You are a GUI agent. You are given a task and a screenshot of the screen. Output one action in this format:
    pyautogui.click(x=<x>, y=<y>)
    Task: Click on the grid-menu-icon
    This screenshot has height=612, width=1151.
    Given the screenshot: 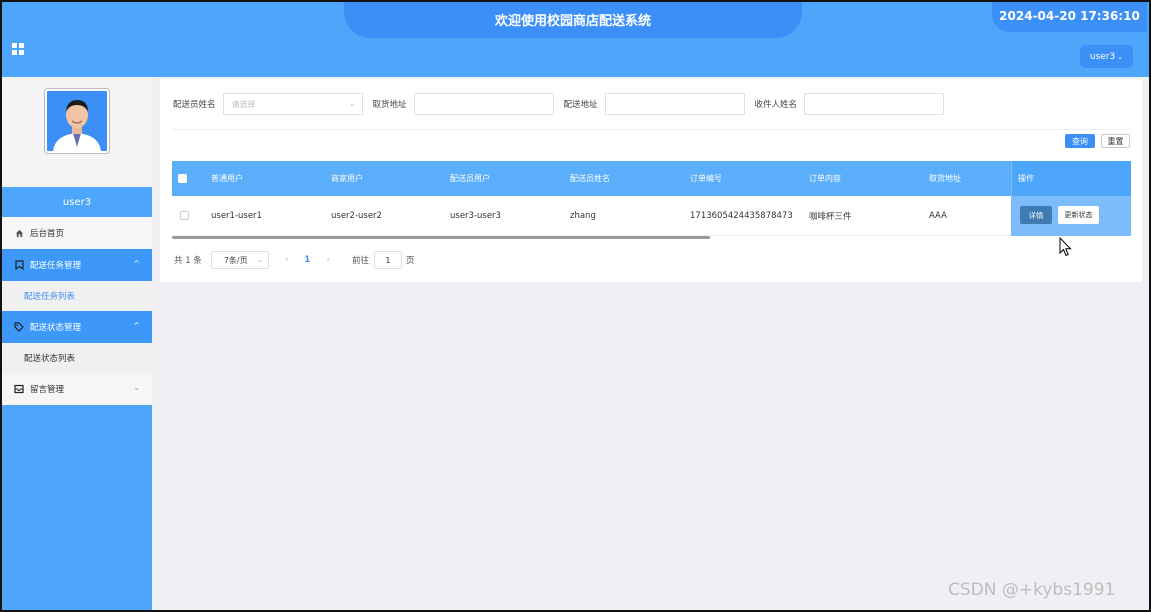 What is the action you would take?
    pyautogui.click(x=18, y=49)
    